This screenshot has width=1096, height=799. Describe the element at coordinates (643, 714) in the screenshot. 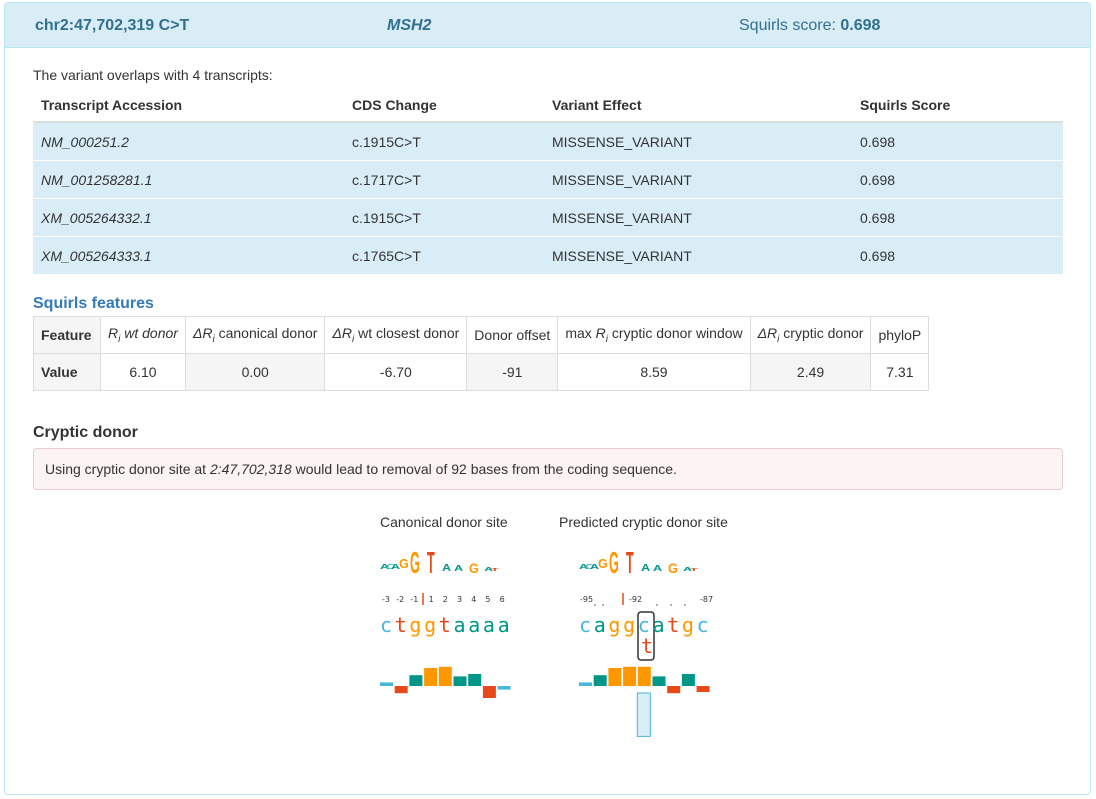

I see `alt-score-bar` at that location.